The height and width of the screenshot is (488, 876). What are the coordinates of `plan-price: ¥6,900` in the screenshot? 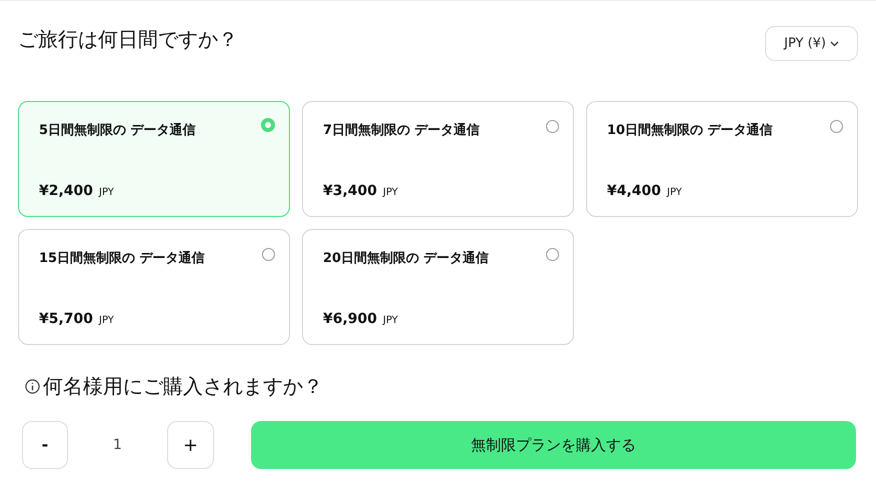 It's located at (350, 319).